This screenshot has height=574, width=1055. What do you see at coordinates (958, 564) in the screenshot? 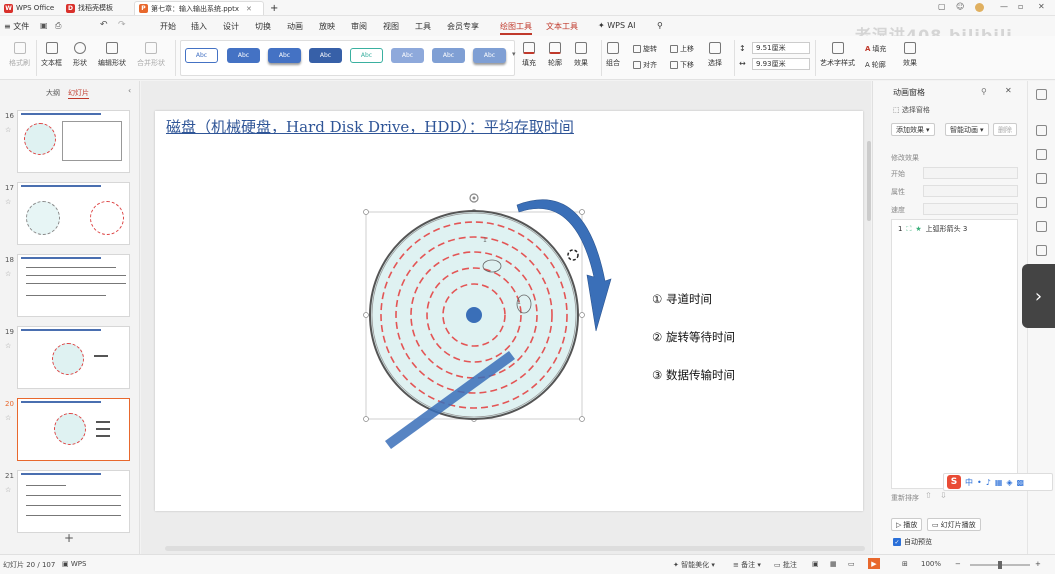
I see `zoom-out-icon: −` at bounding box center [958, 564].